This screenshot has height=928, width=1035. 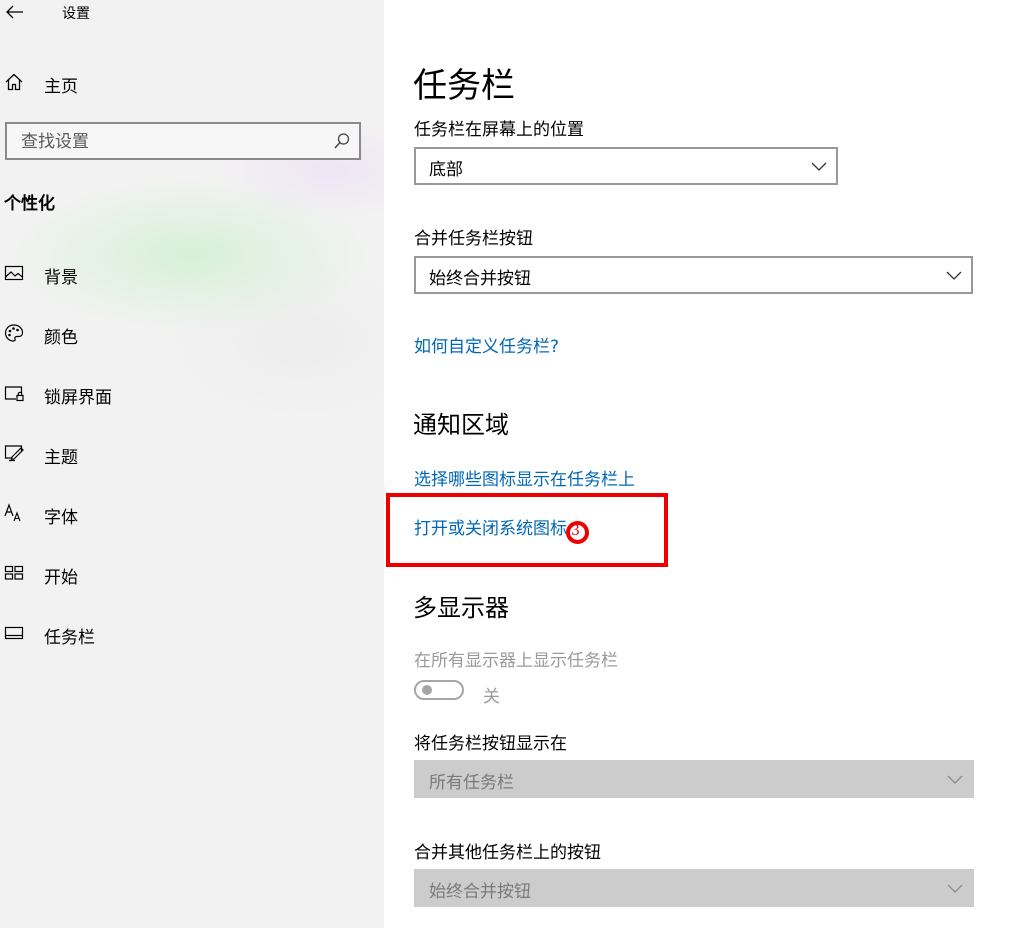 I want to click on sidebar-item-themes: 主题, so click(x=192, y=453).